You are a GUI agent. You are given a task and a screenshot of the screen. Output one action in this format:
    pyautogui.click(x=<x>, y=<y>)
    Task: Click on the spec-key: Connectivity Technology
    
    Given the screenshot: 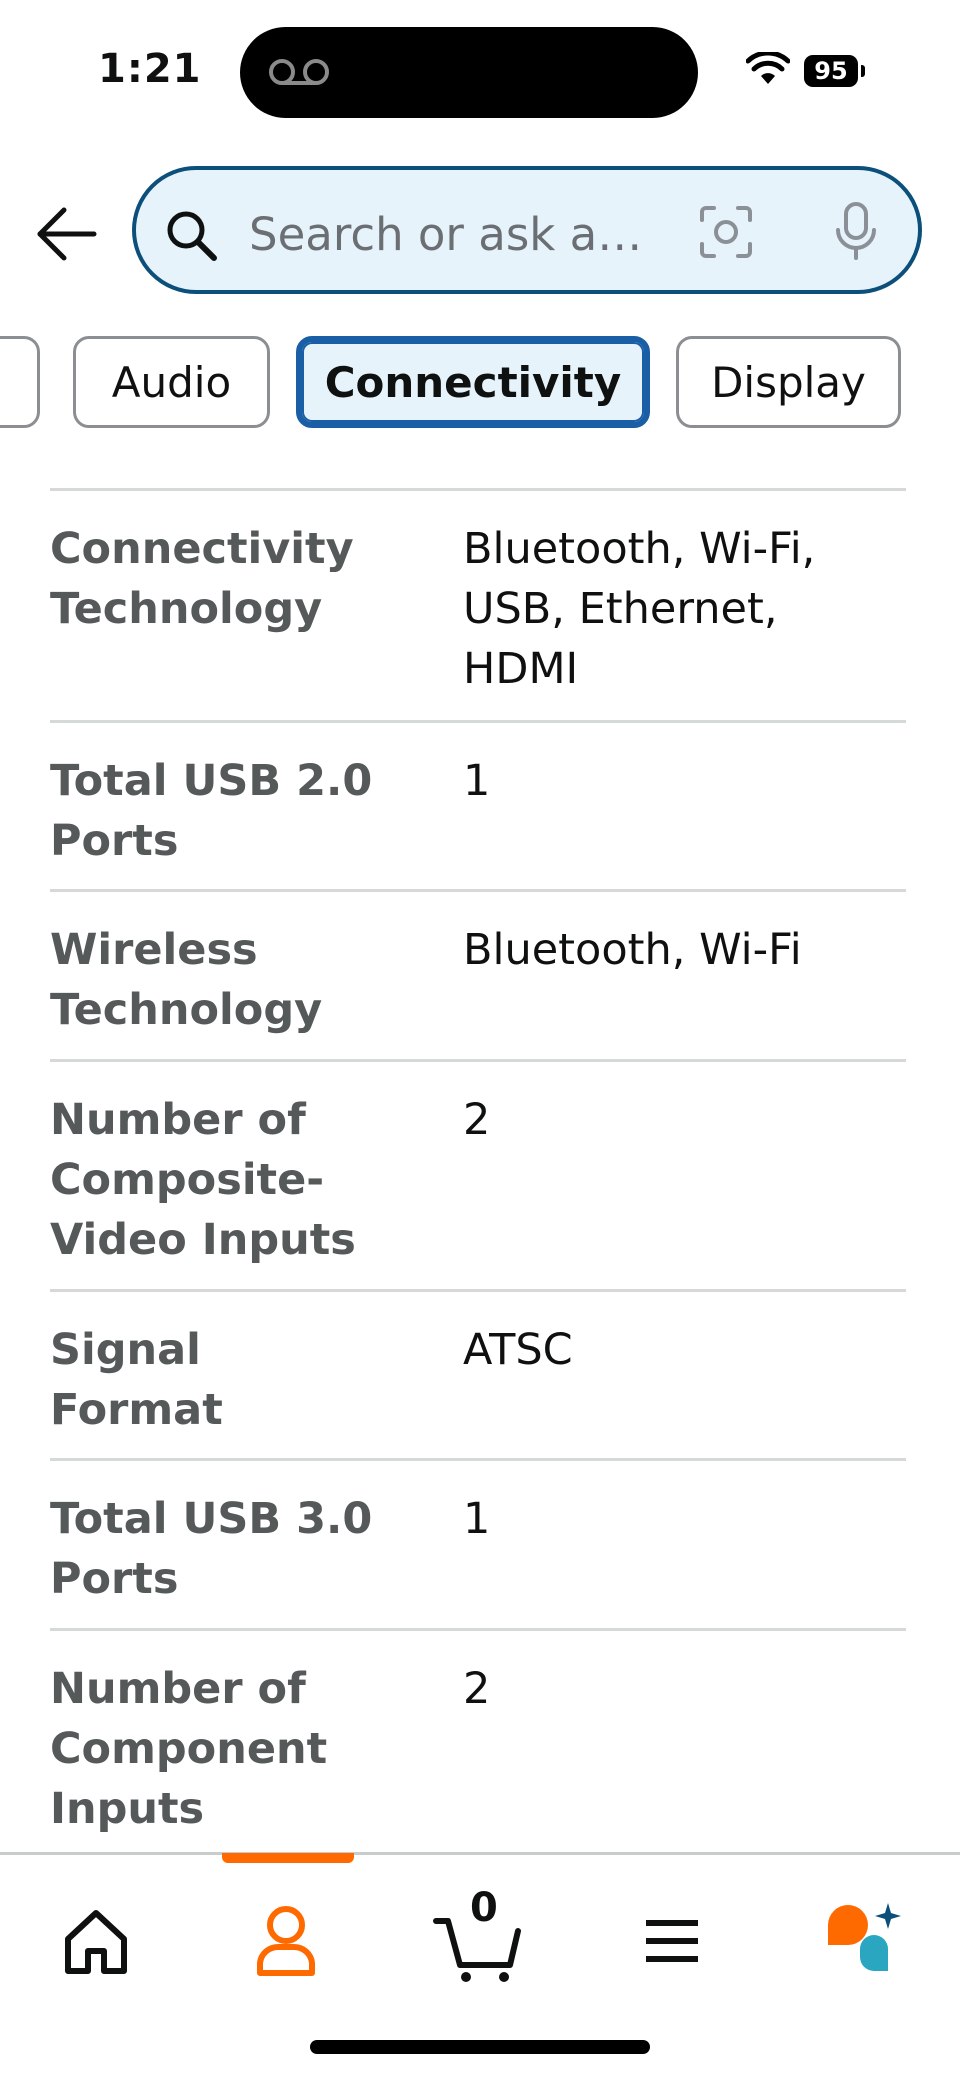 What is the action you would take?
    pyautogui.click(x=202, y=579)
    